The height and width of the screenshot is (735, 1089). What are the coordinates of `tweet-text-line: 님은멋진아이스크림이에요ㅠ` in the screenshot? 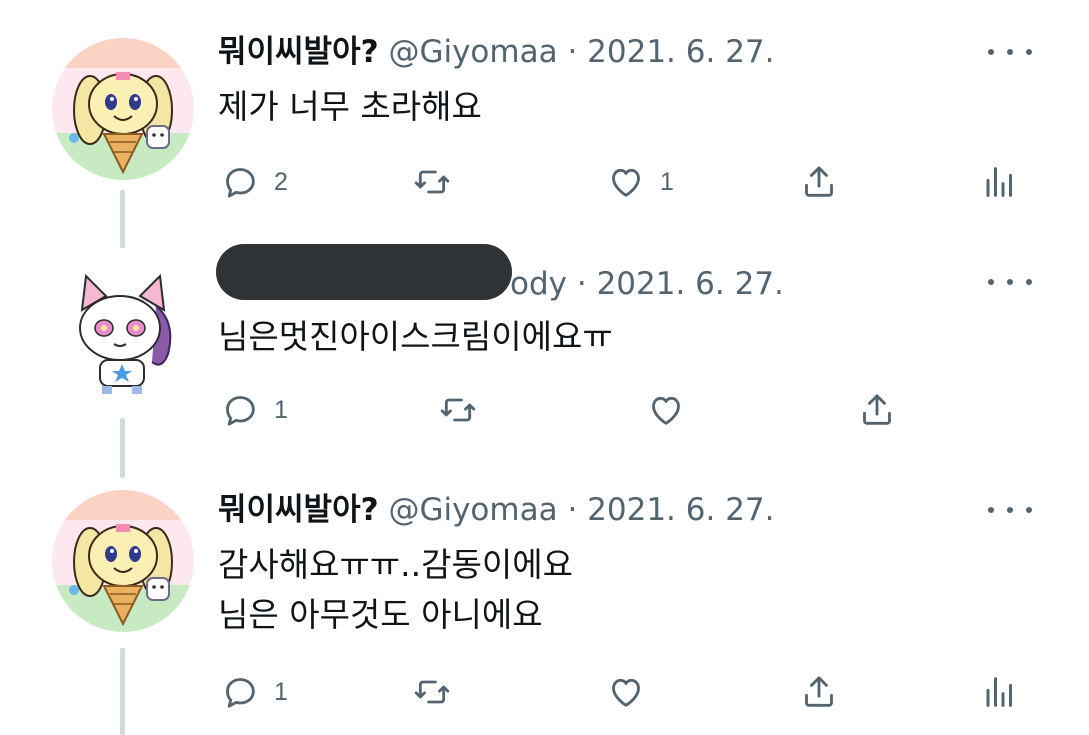 It's located at (415, 336).